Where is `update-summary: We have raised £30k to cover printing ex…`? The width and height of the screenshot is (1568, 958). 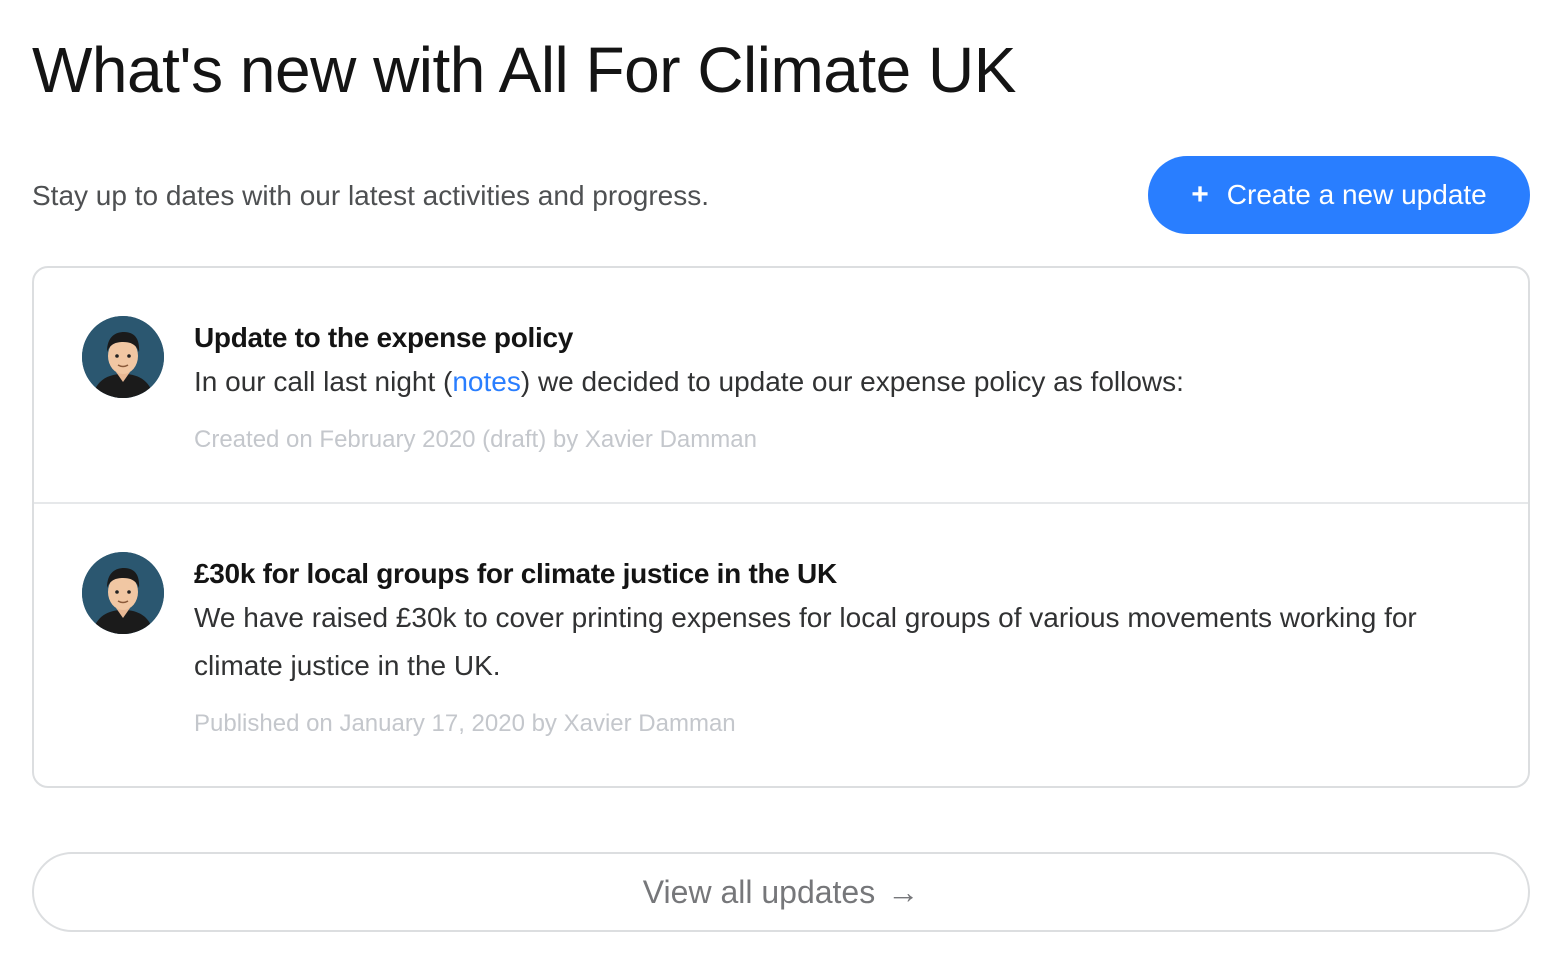 update-summary: We have raised £30k to cover printing ex… is located at coordinates (805, 641).